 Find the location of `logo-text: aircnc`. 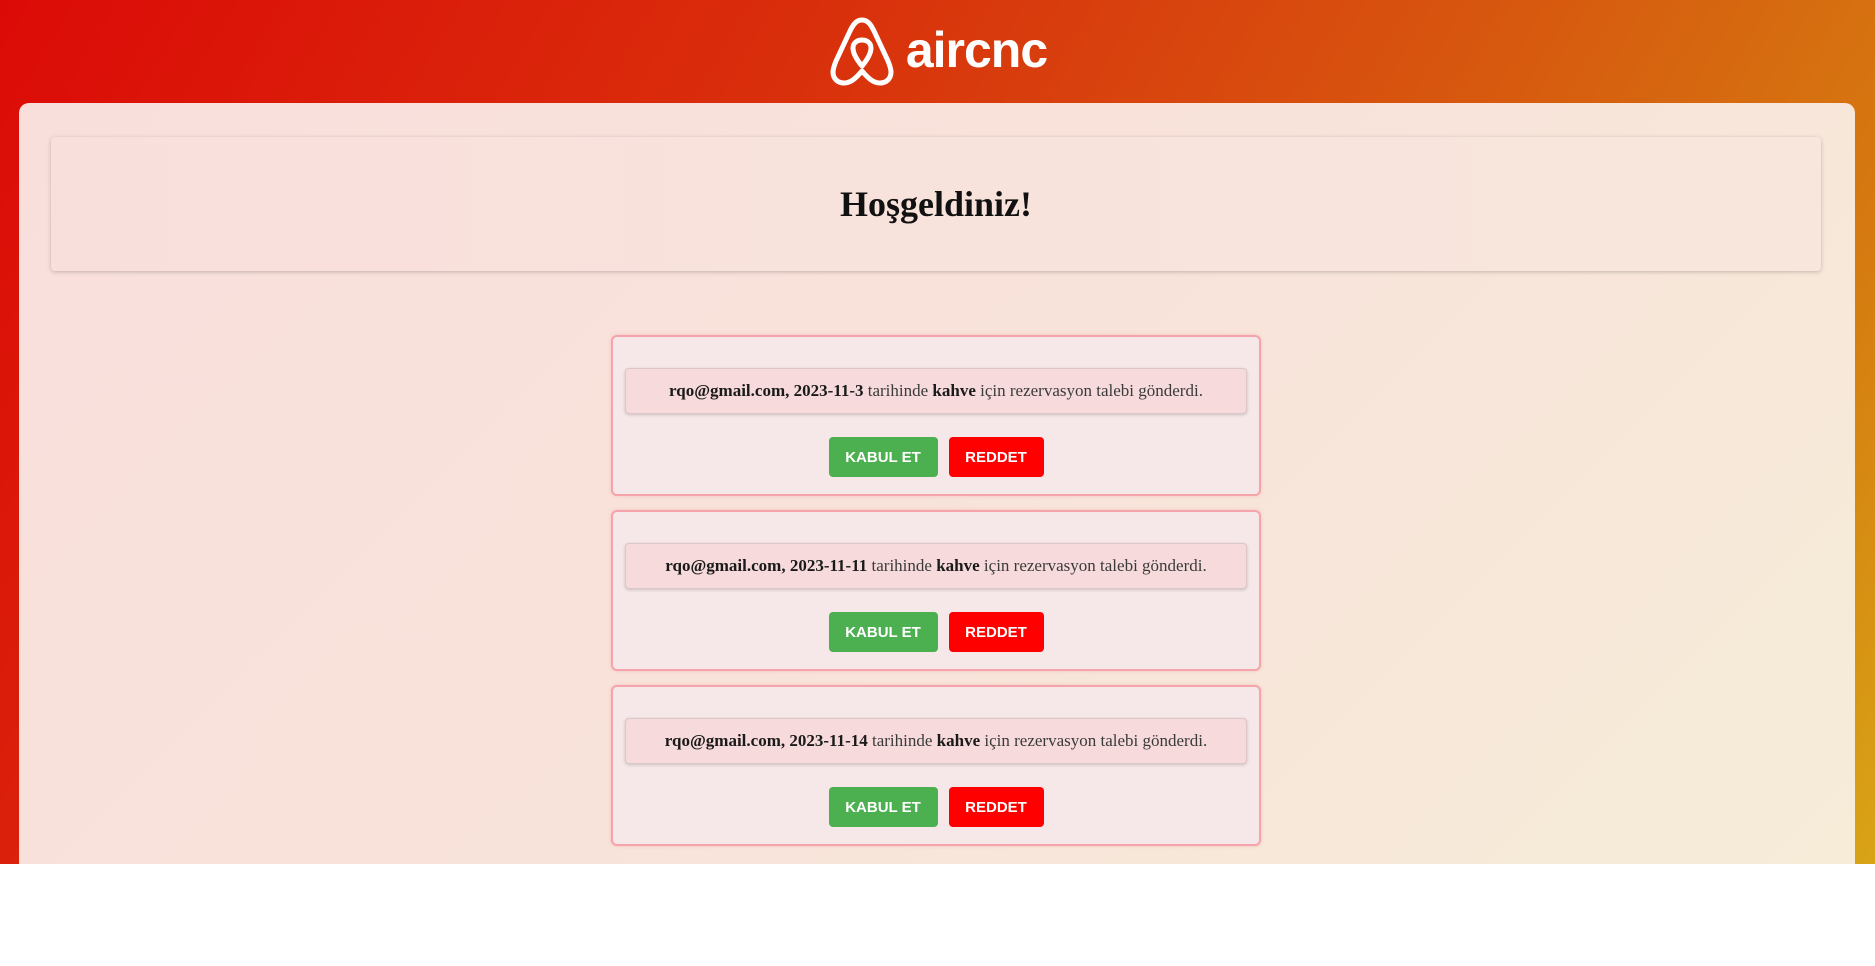

logo-text: aircnc is located at coordinates (976, 49).